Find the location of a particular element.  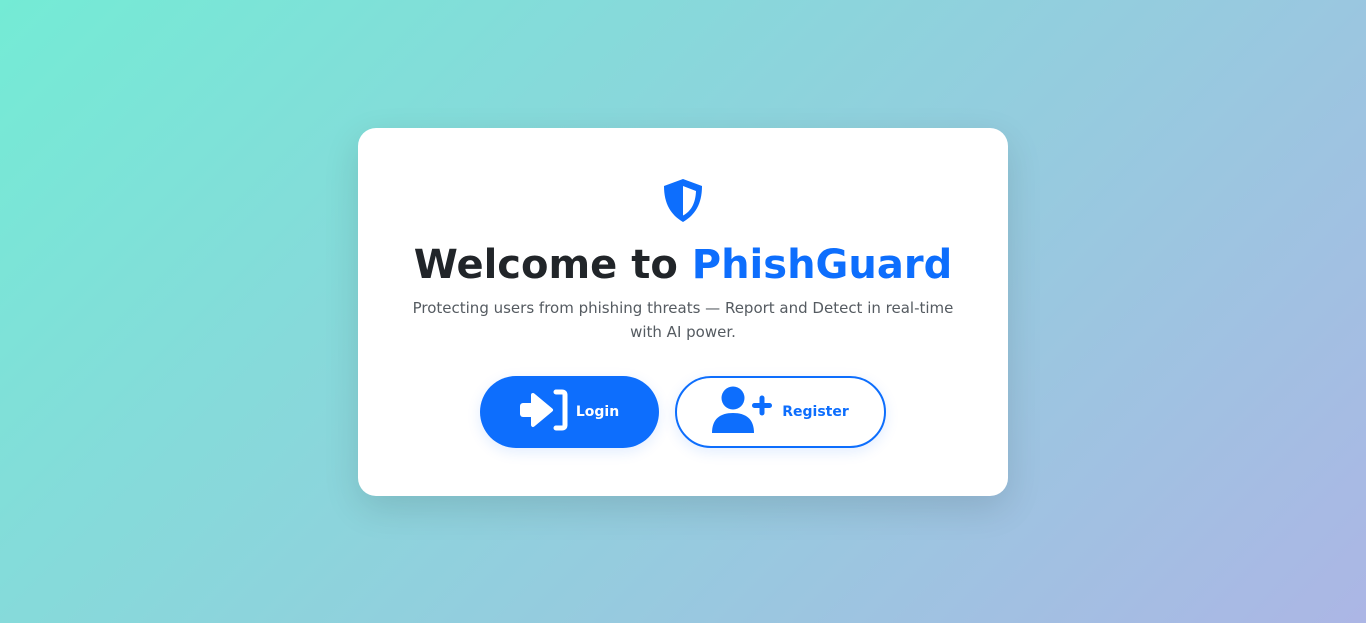

shield-icon is located at coordinates (683, 200).